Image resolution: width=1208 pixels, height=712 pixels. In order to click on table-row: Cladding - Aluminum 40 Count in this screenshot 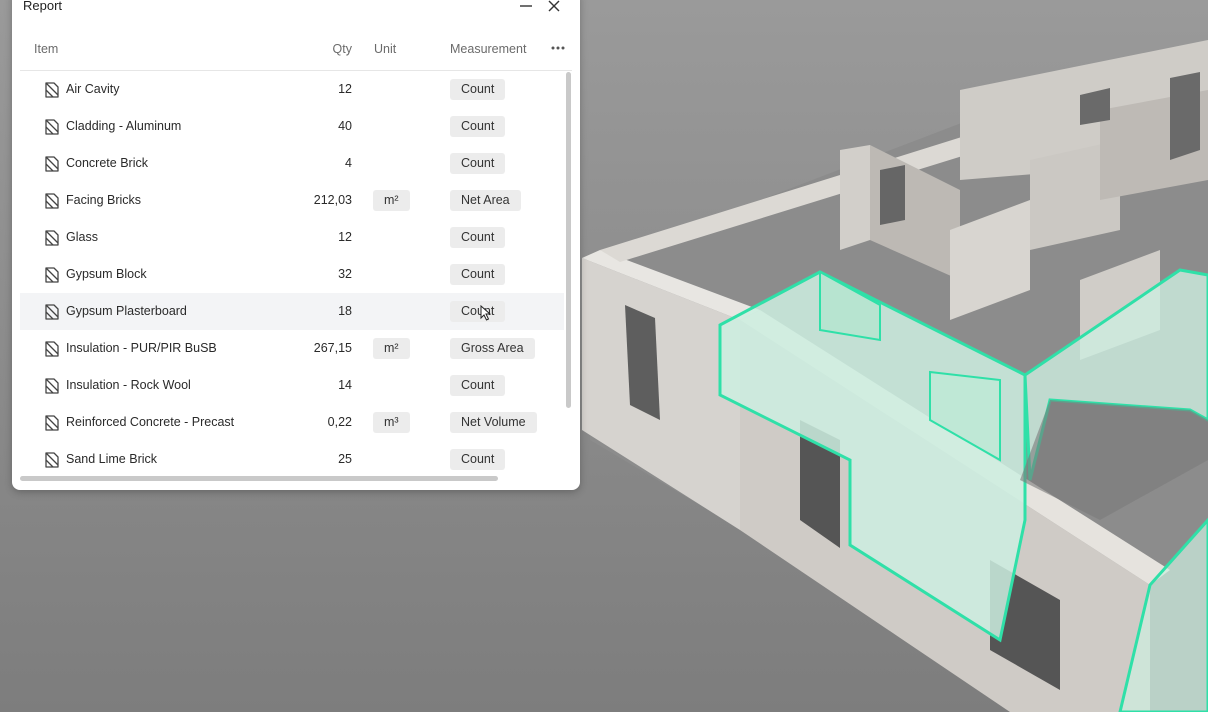, I will do `click(292, 126)`.